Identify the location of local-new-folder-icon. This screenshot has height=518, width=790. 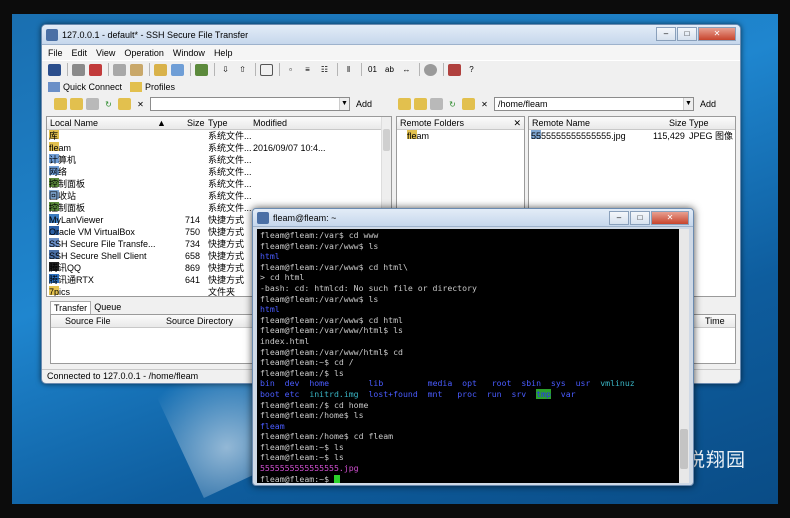
(92, 104).